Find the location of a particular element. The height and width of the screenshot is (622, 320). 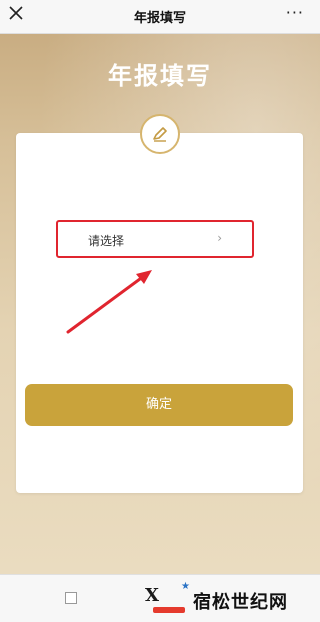

pencil-icon is located at coordinates (159, 134).